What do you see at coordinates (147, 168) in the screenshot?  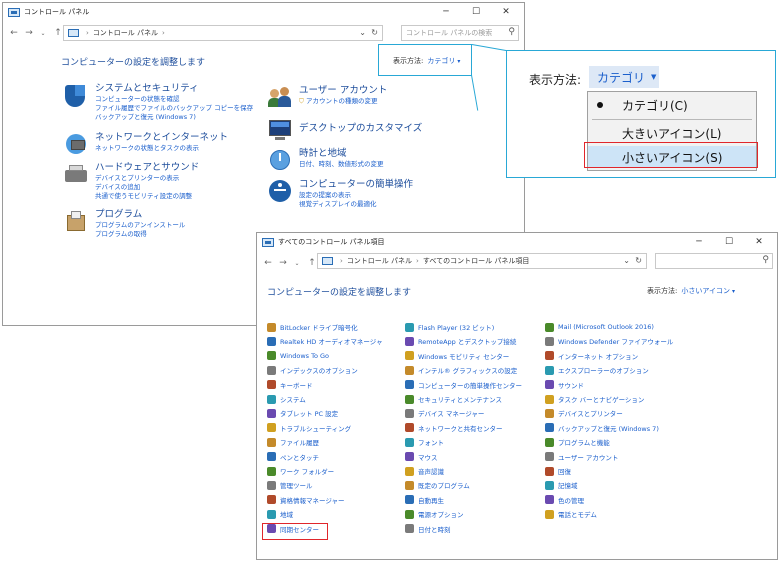 I see `category-title: ハードウェアとサウンド` at bounding box center [147, 168].